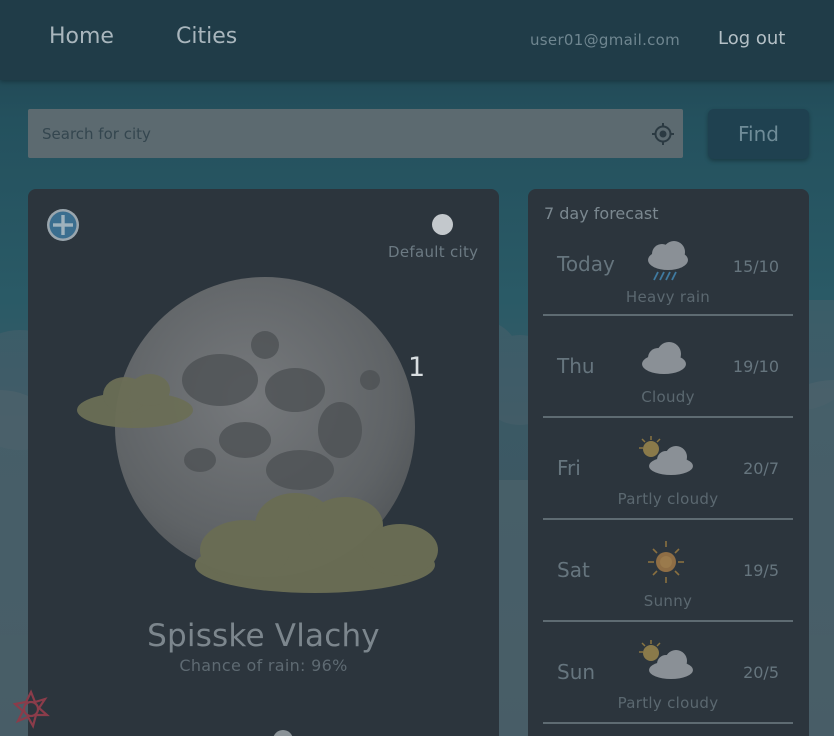 The width and height of the screenshot is (834, 736). I want to click on find-button: Find, so click(758, 134).